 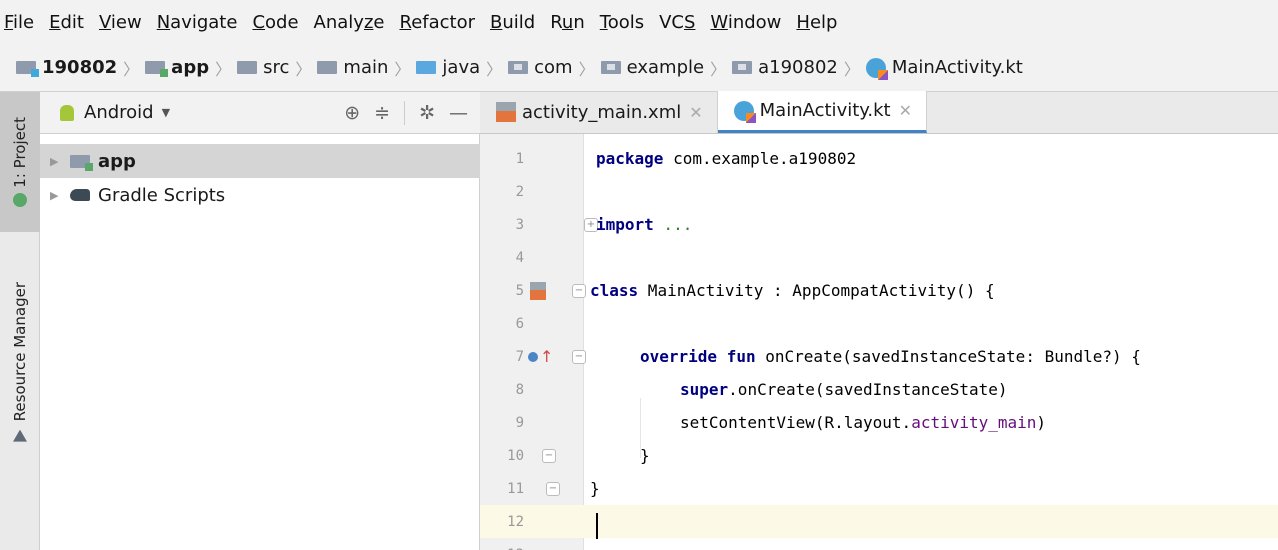 What do you see at coordinates (260, 195) in the screenshot?
I see `tree-item-gradle-scripts: ▶ Gradle Scripts` at bounding box center [260, 195].